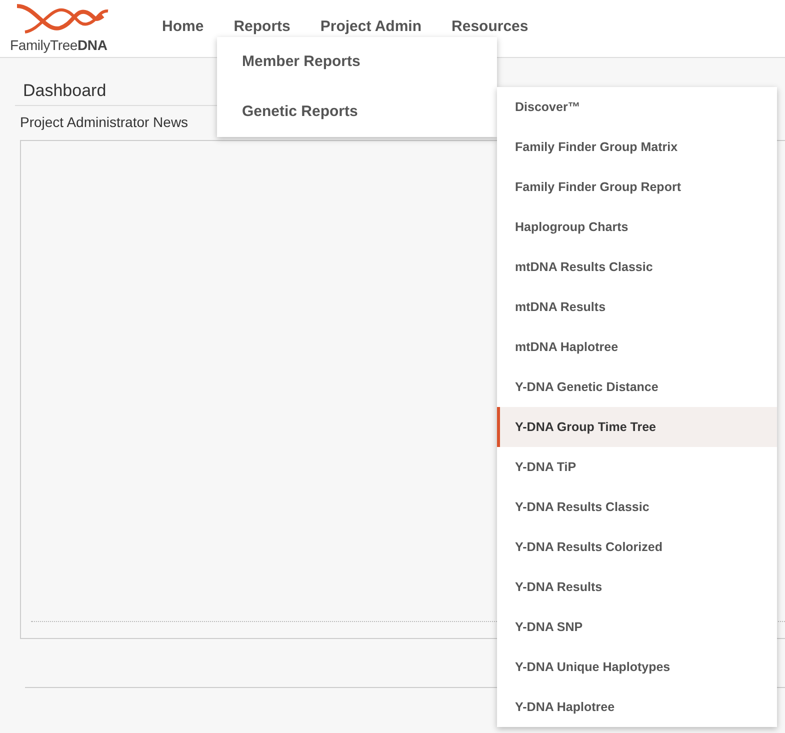  Describe the element at coordinates (637, 347) in the screenshot. I see `menu-item: mtDNA Haplotree` at that location.